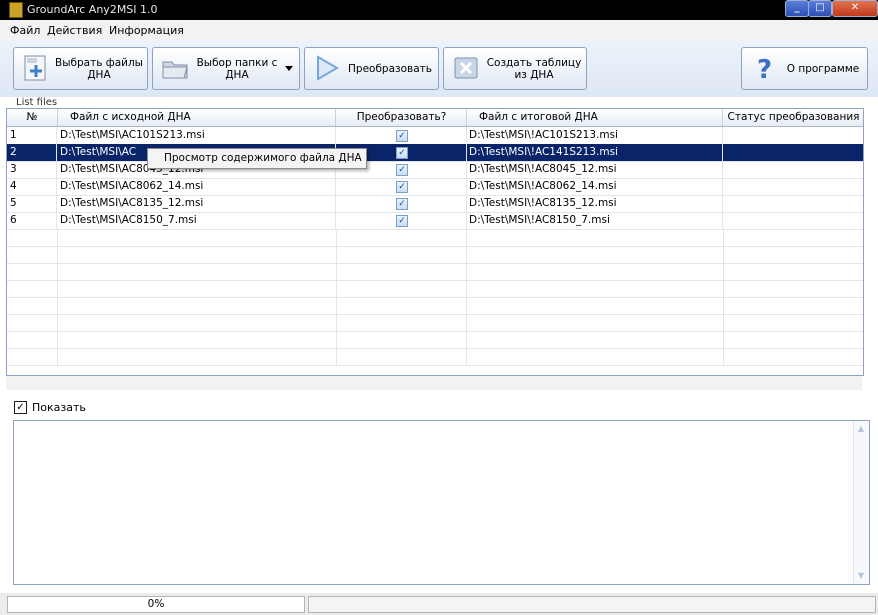 The width and height of the screenshot is (878, 615). I want to click on column-header-target: Файл с итоговой ДНА, so click(595, 117).